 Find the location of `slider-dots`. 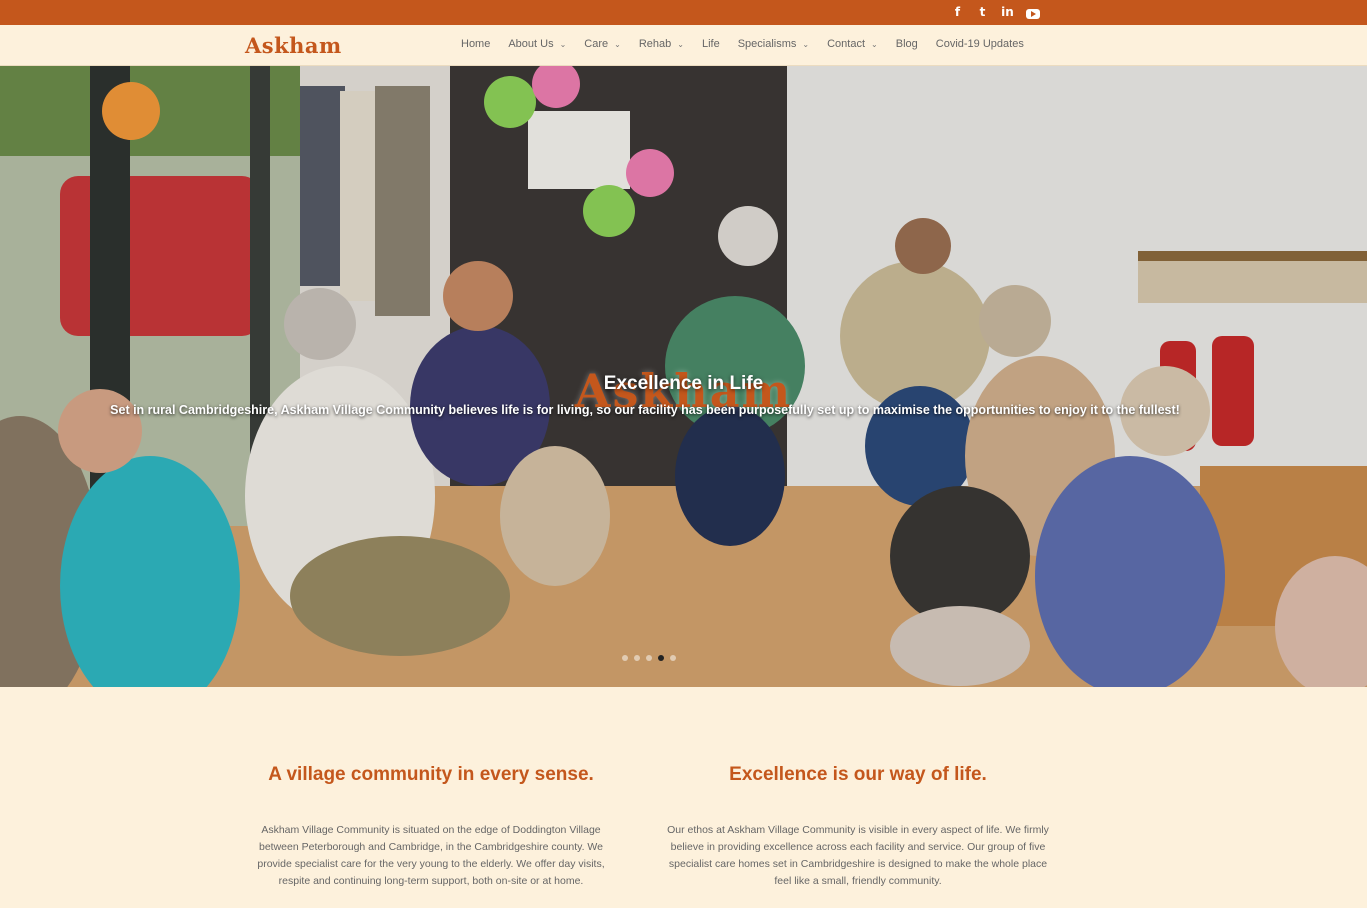

slider-dots is located at coordinates (649, 658).